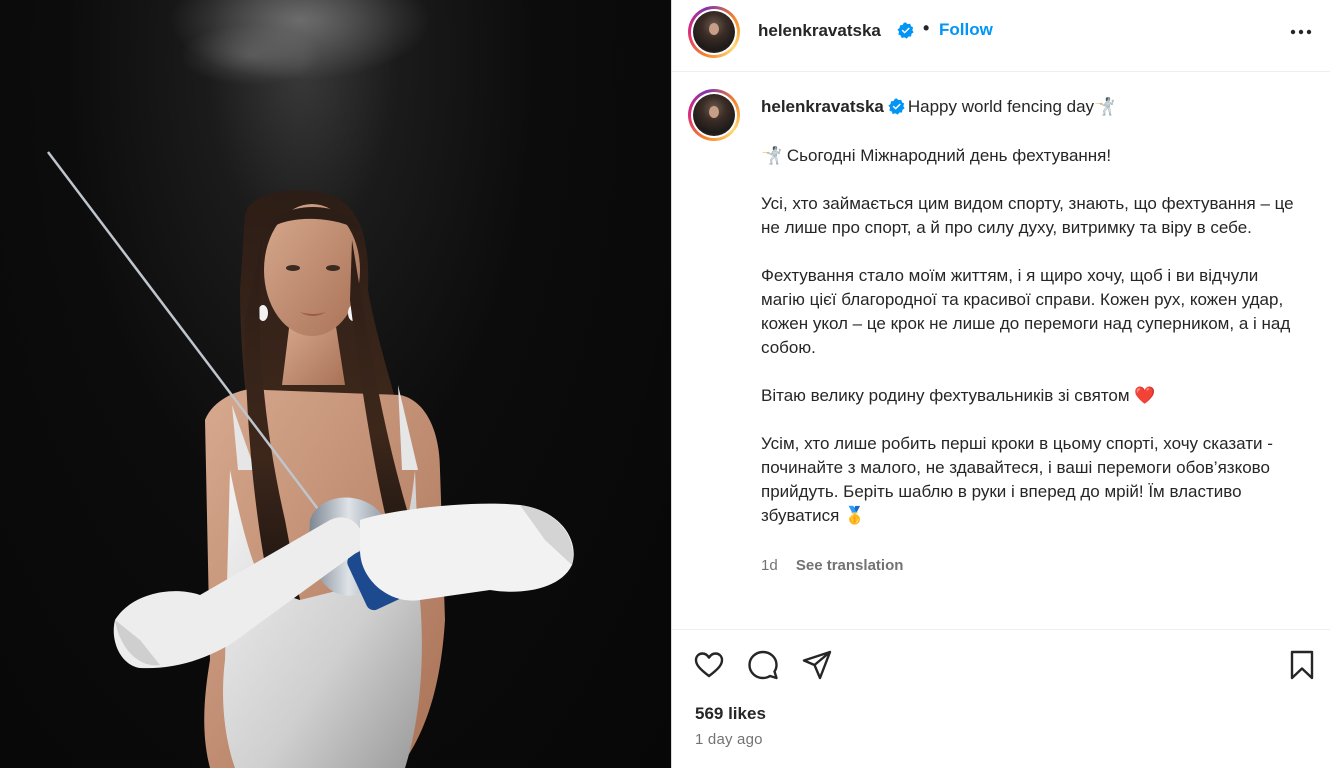  I want to click on caption-avatar, so click(714, 115).